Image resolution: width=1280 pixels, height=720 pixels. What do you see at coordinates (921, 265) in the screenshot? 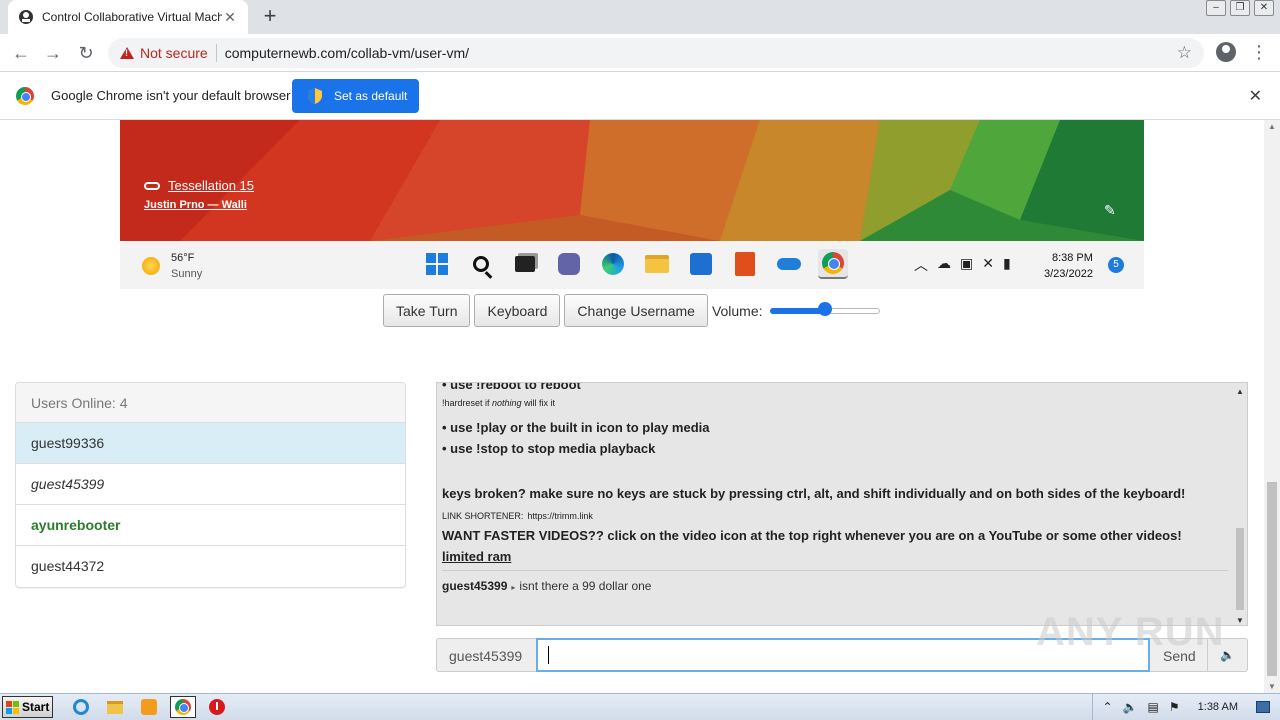
I see `chevron-up-icon: ︿` at bounding box center [921, 265].